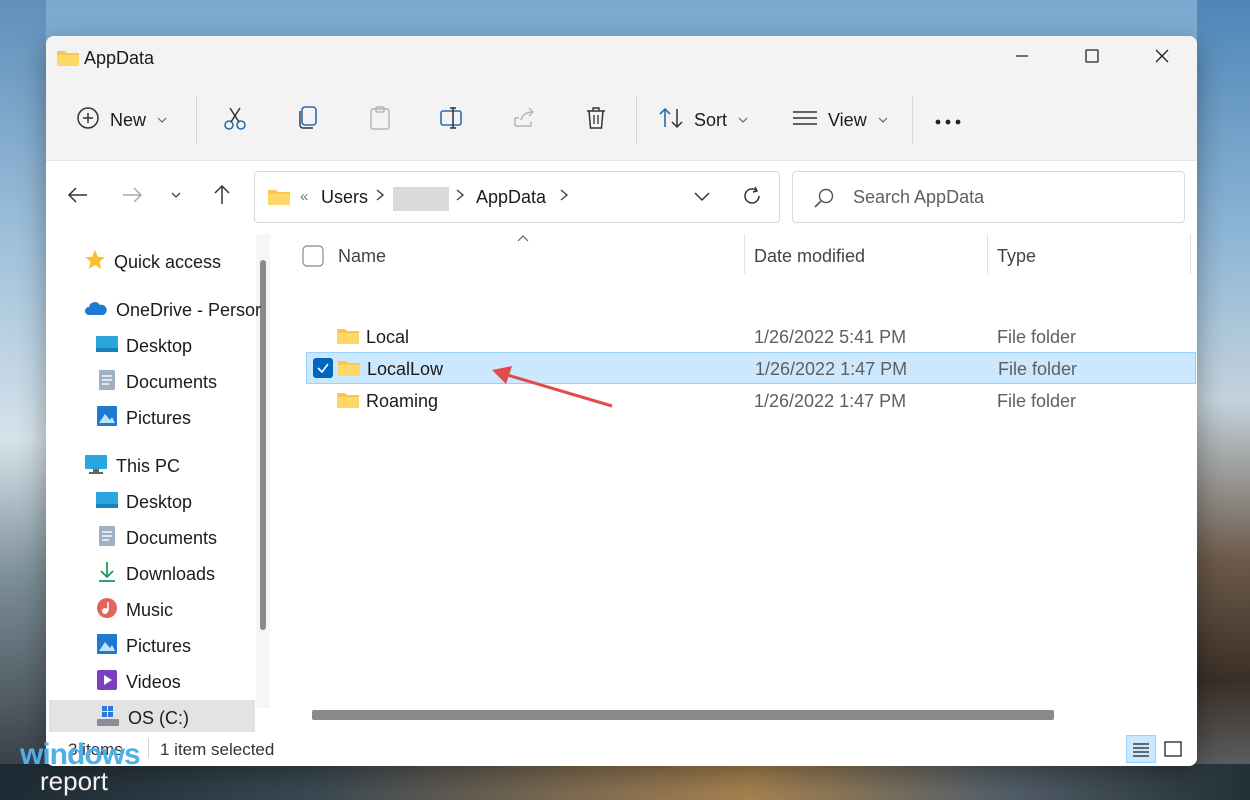 The width and height of the screenshot is (1250, 800). What do you see at coordinates (751, 401) in the screenshot?
I see `table-row: Roaming 1/26/2022 1:47 PM File folder` at bounding box center [751, 401].